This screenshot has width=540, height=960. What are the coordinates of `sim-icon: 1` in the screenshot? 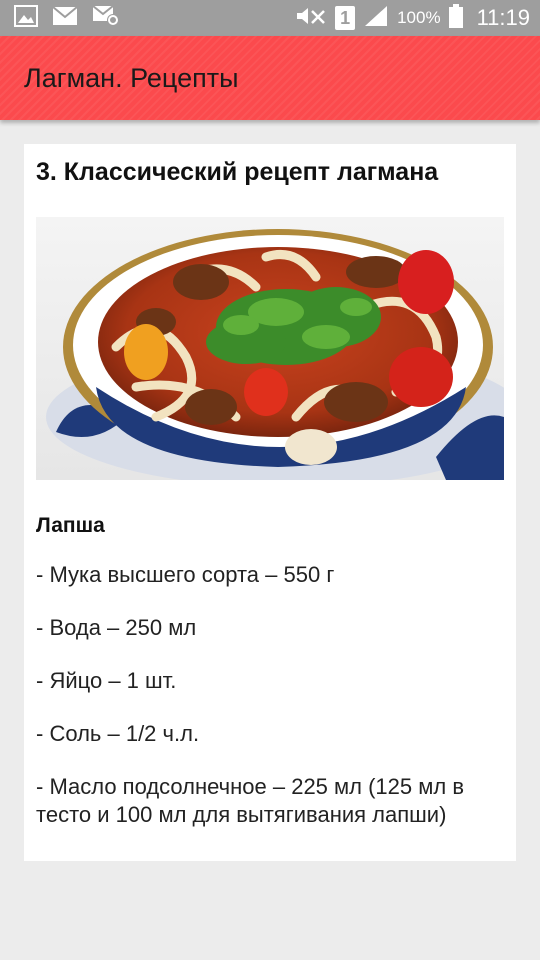 It's located at (345, 18).